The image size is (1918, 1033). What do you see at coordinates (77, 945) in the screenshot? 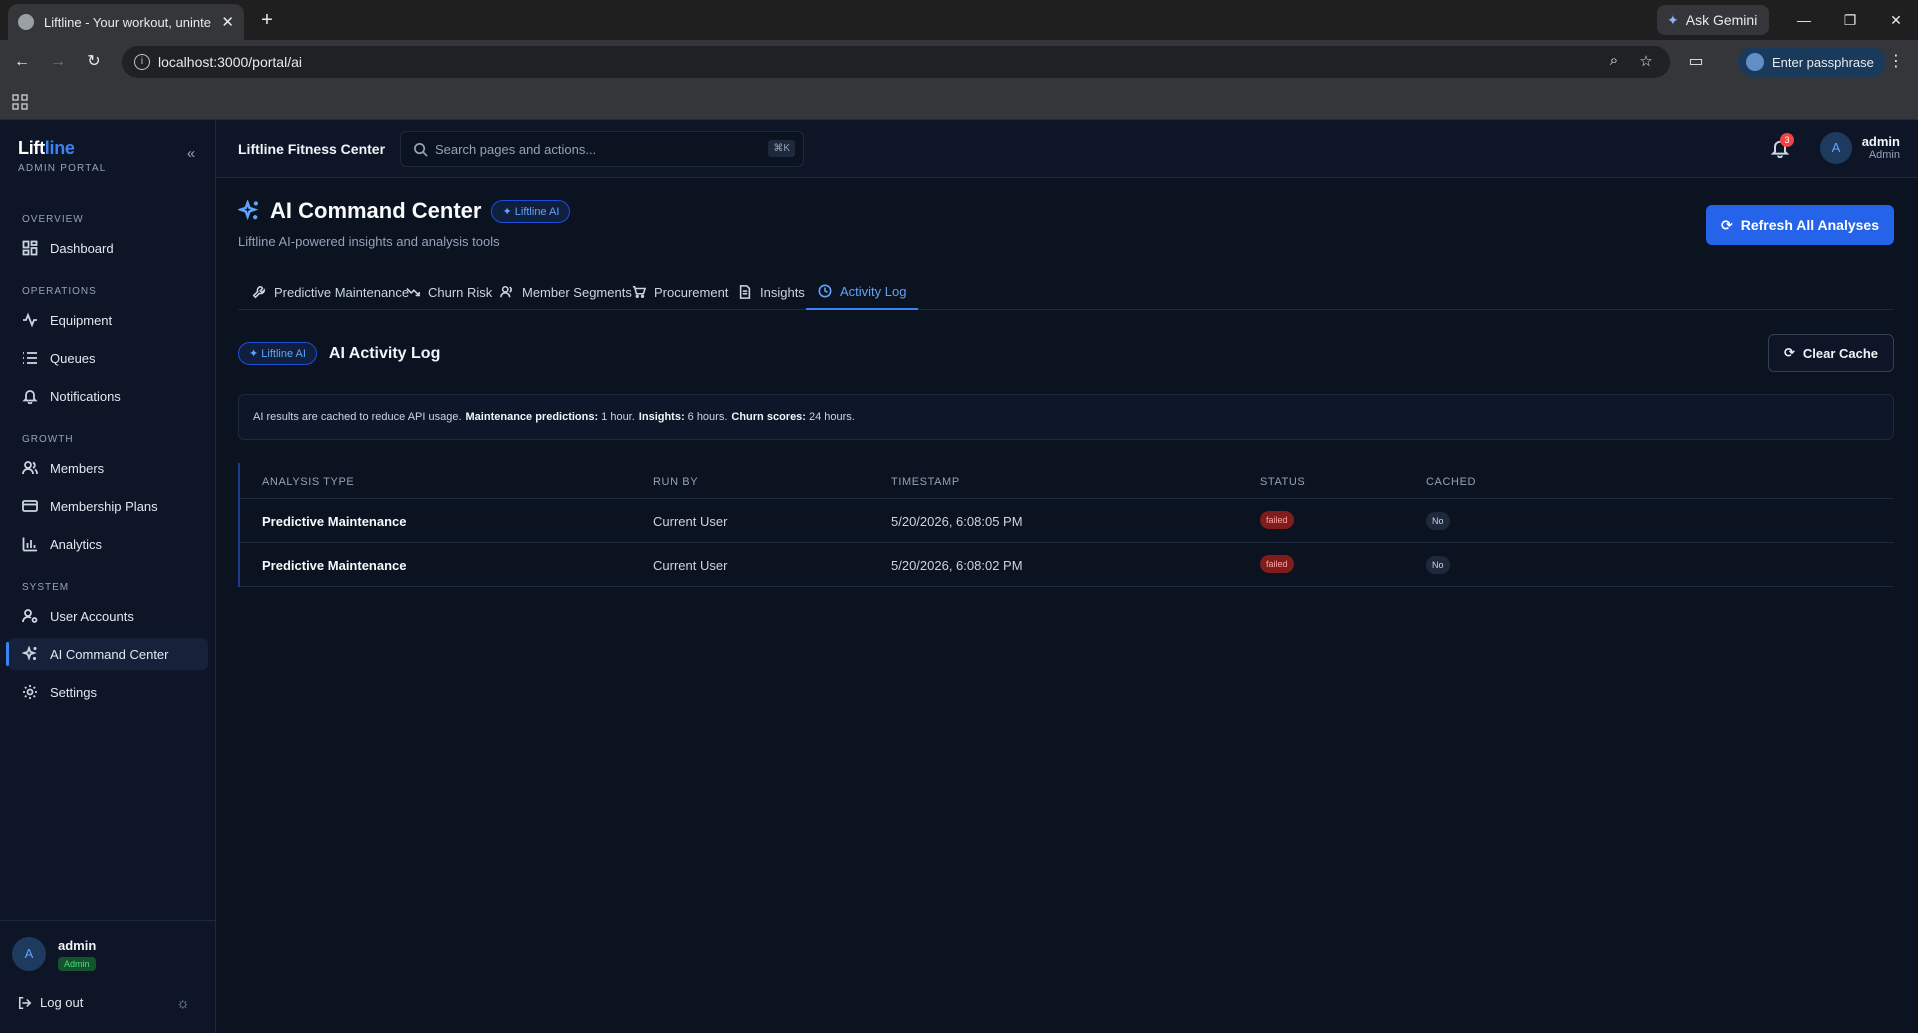
I see `sidebar-user-name: admin` at bounding box center [77, 945].